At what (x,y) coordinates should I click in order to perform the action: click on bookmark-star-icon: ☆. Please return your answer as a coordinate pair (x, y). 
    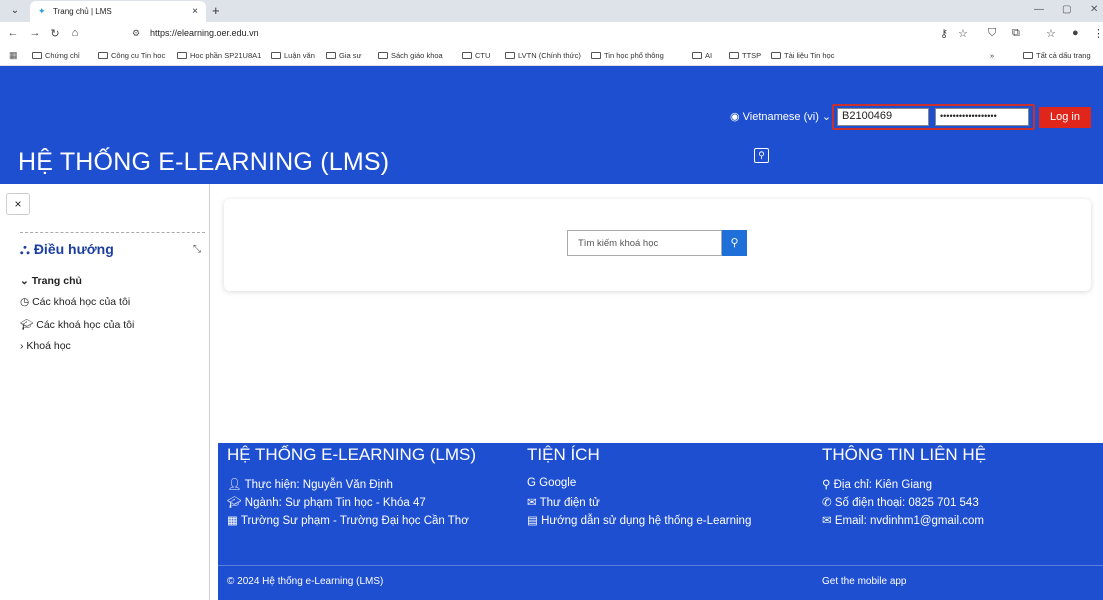
    Looking at the image, I should click on (963, 33).